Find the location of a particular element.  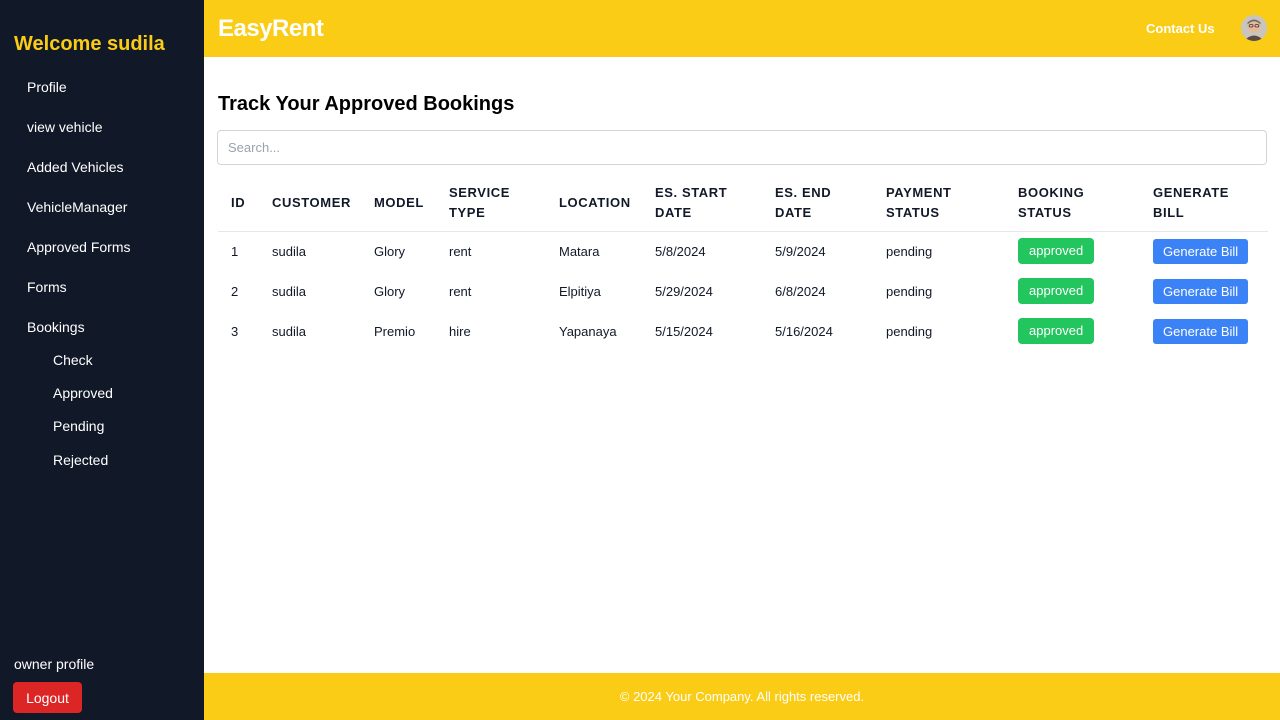

top-header: EasyRent Contact Us is located at coordinates (742, 28).